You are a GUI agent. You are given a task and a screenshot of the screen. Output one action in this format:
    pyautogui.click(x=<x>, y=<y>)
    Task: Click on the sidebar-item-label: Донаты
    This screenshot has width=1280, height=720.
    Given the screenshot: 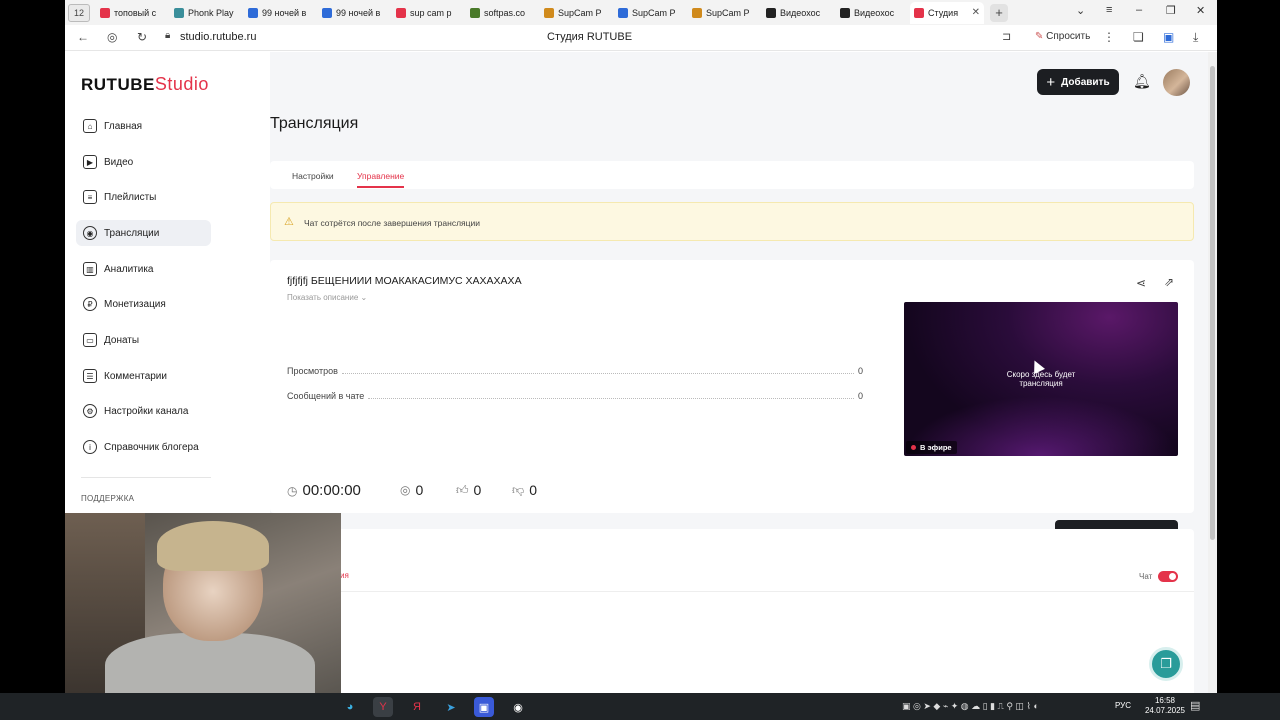 What is the action you would take?
    pyautogui.click(x=122, y=340)
    